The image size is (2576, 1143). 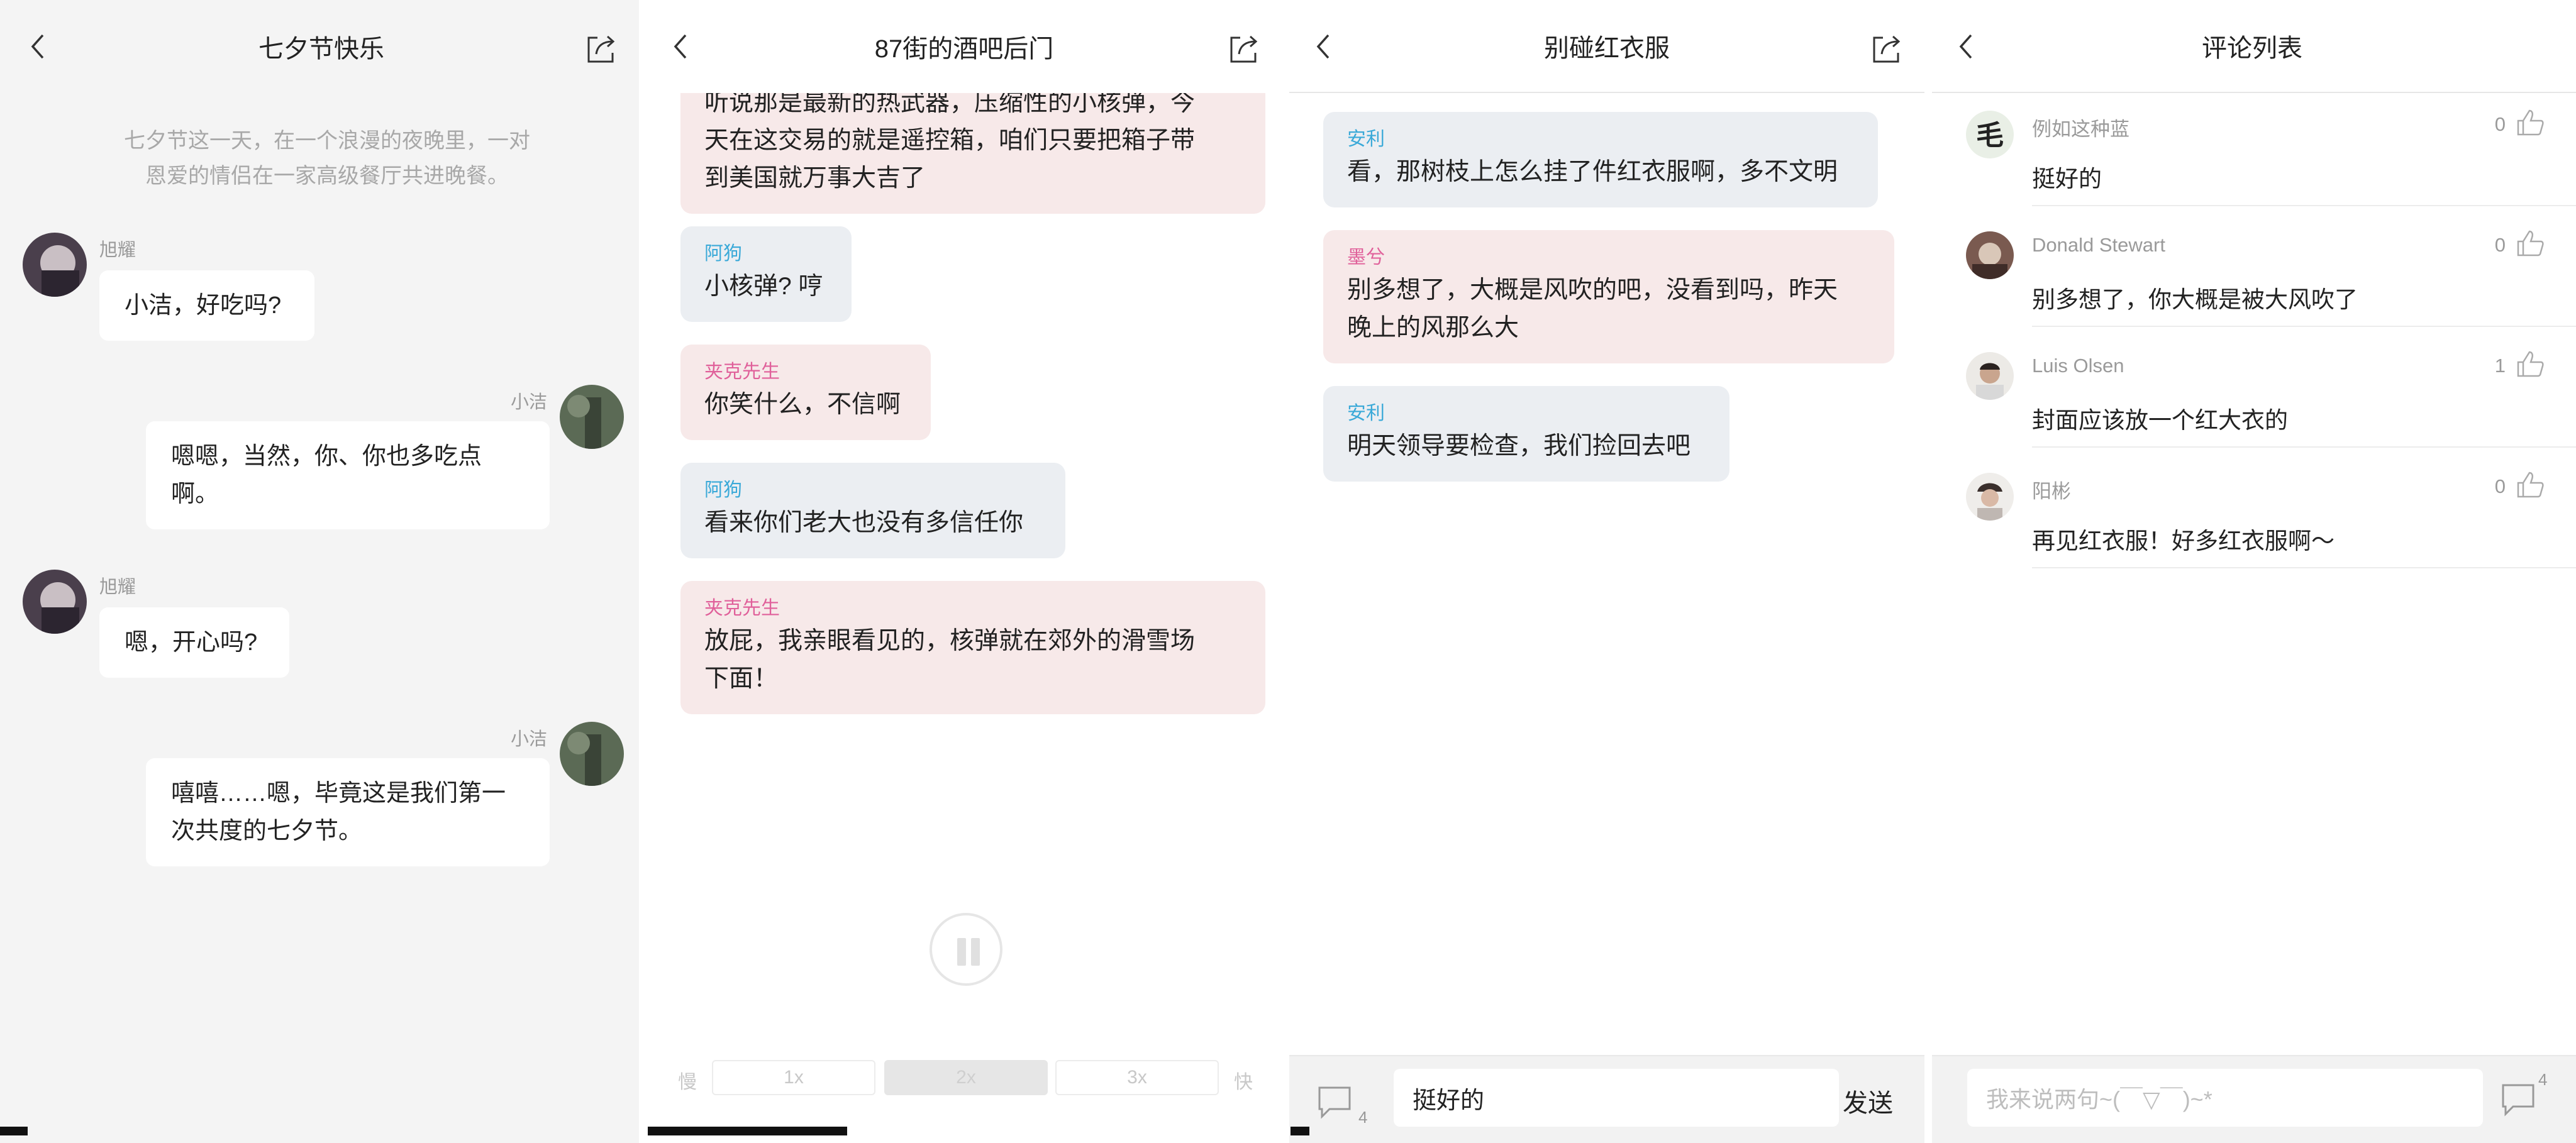 I want to click on message-bubble: 小洁，好吃吗?, so click(x=206, y=305).